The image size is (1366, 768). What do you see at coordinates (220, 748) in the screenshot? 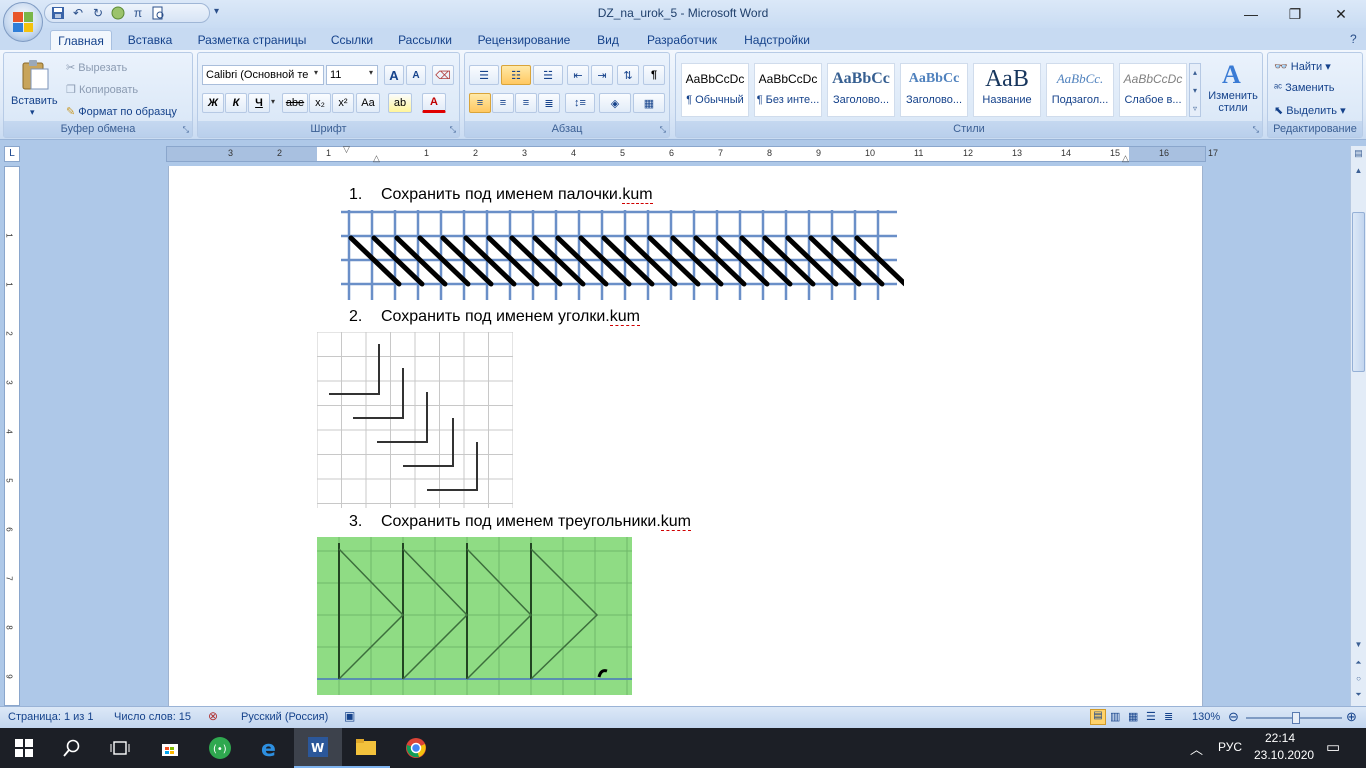
I see `taskbar-app-green: (•)` at bounding box center [220, 748].